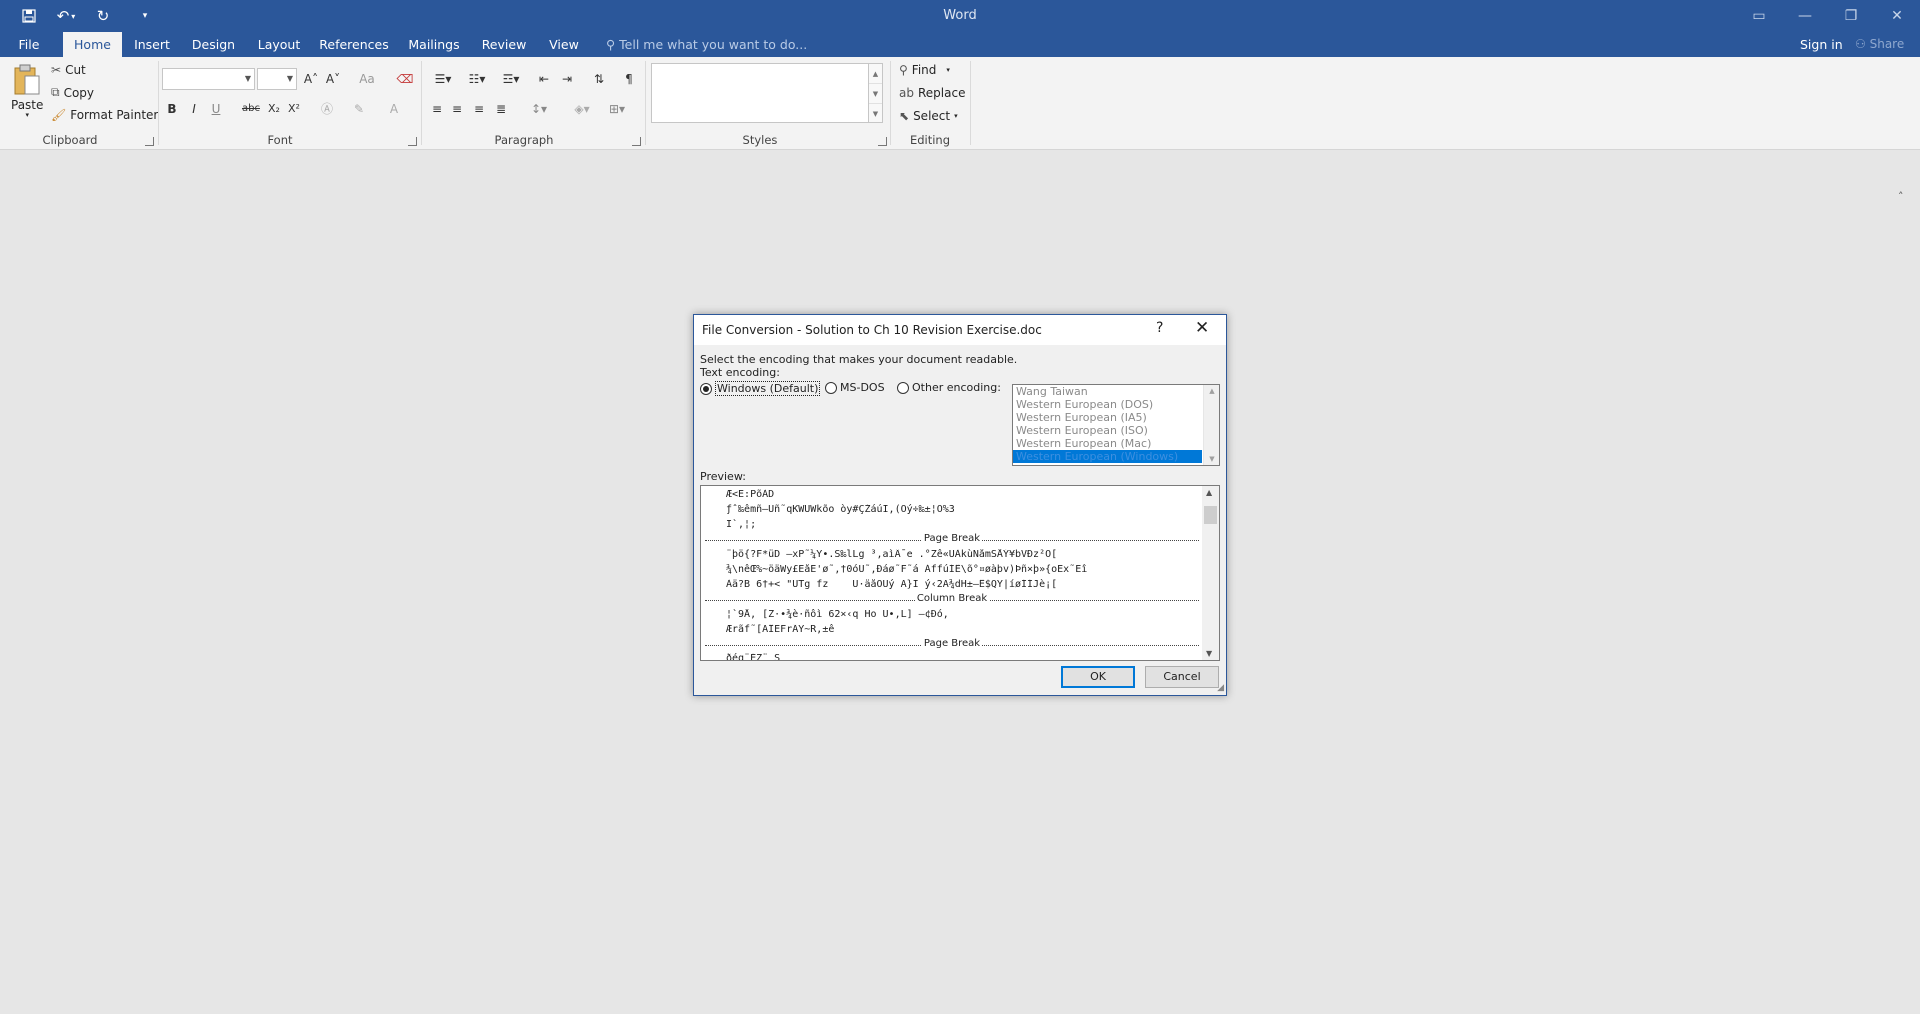 The height and width of the screenshot is (1014, 1920). I want to click on restore-icon: ❐, so click(1851, 16).